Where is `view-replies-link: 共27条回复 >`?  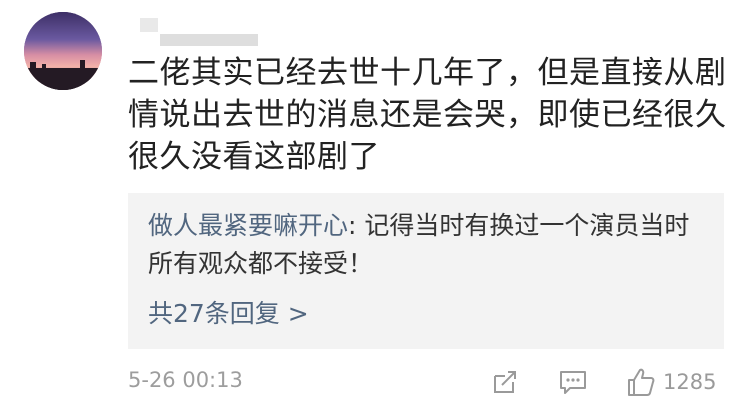
view-replies-link: 共27条回复 > is located at coordinates (228, 314).